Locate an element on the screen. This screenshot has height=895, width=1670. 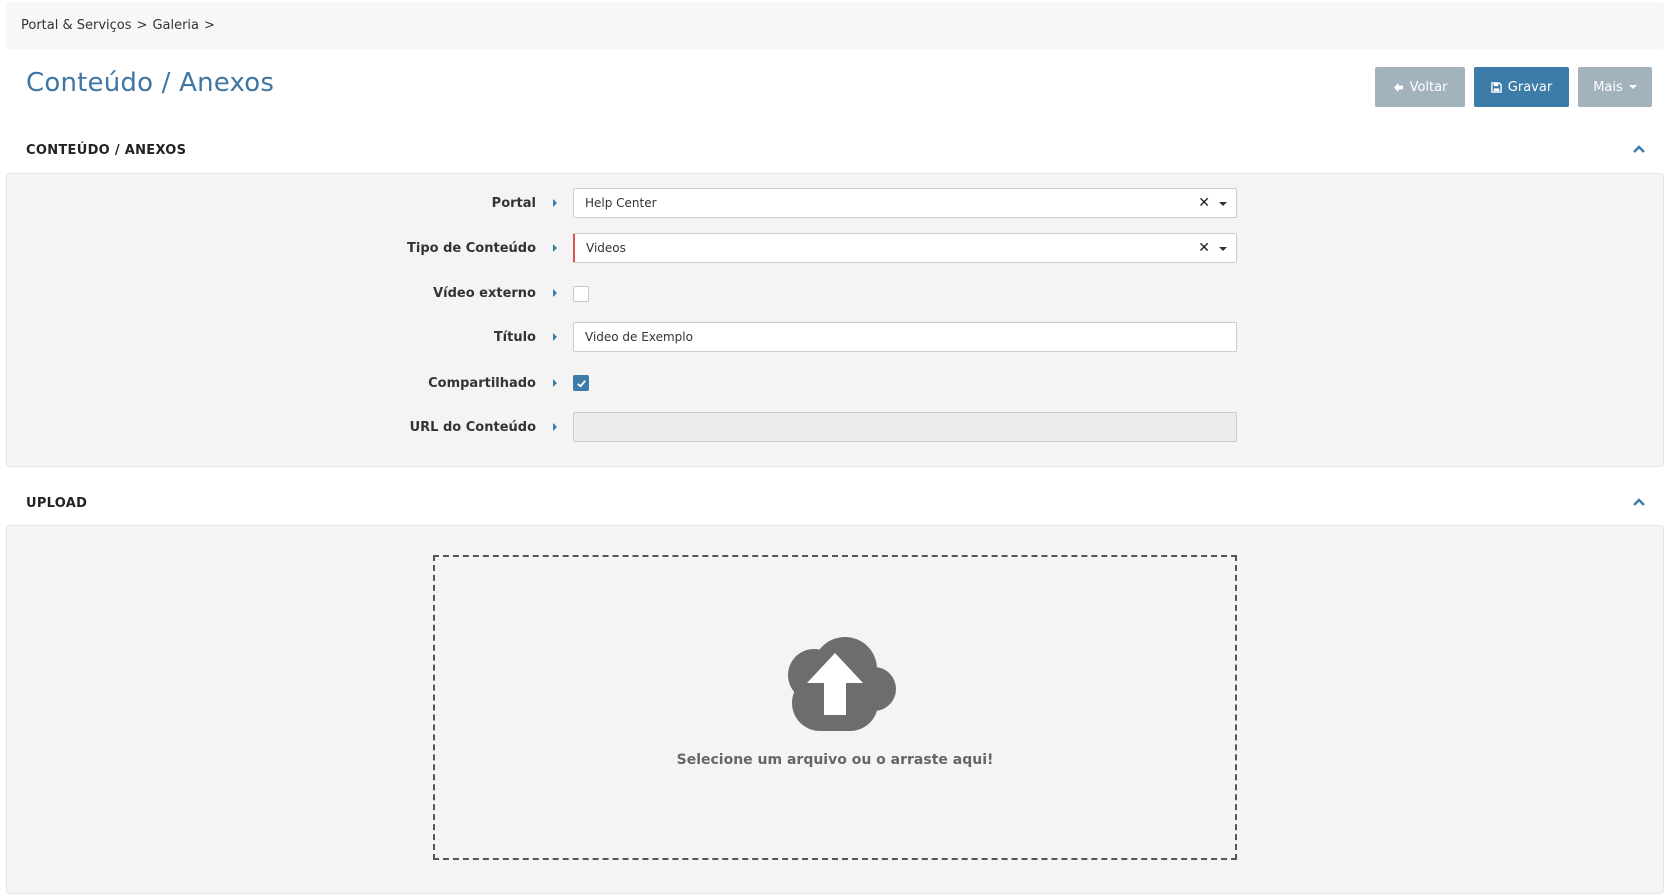
back-button-label: Voltar is located at coordinates (1428, 87).